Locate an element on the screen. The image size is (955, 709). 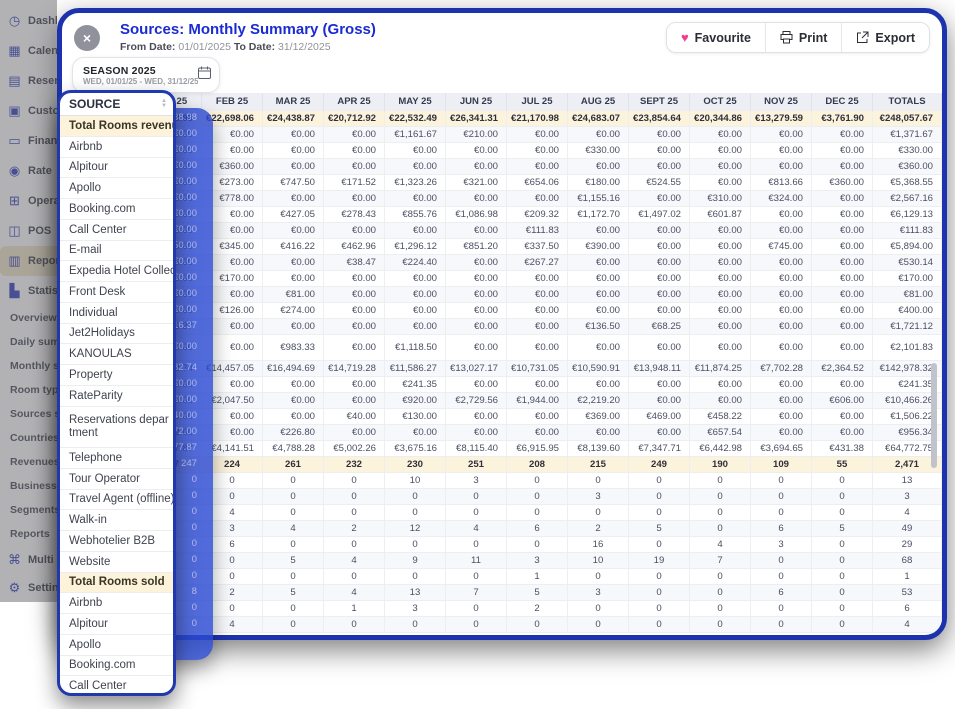
sidebar-subitem-revenues: Revenues is located at coordinates (28, 462).